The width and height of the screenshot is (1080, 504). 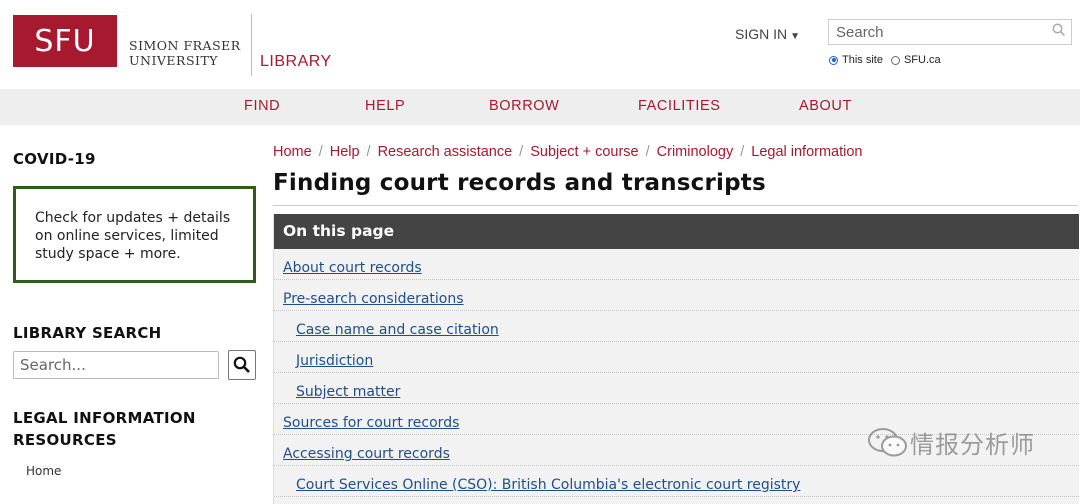 I want to click on nav-find: FIND, so click(x=262, y=106).